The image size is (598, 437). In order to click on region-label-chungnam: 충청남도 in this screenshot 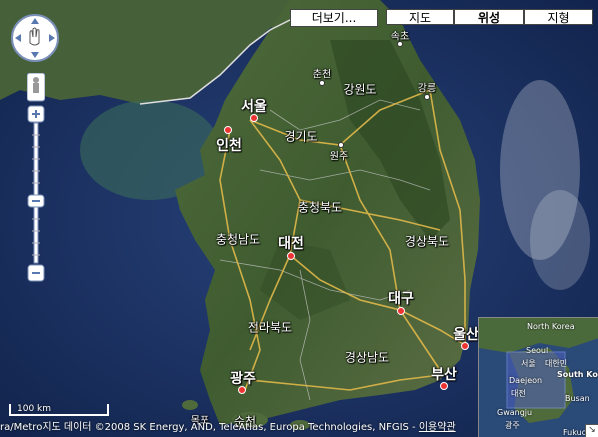, I will do `click(238, 239)`.